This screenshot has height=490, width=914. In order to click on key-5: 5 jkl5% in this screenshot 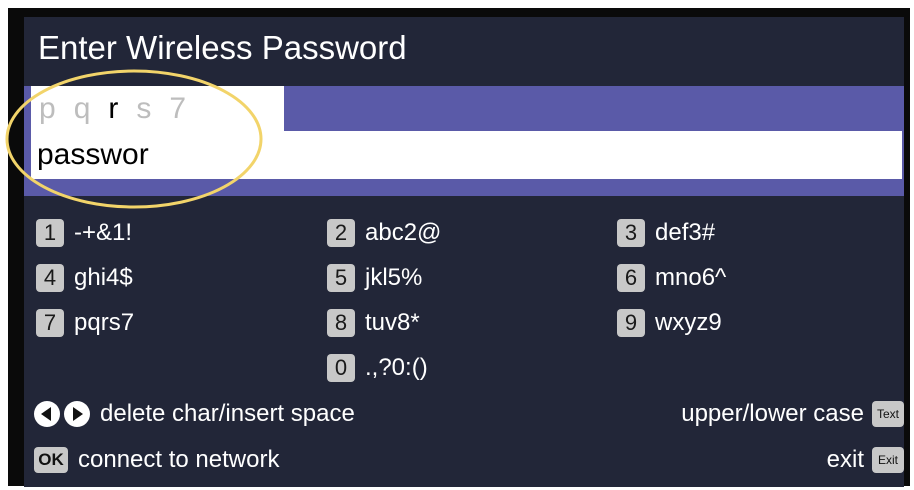, I will do `click(374, 278)`.